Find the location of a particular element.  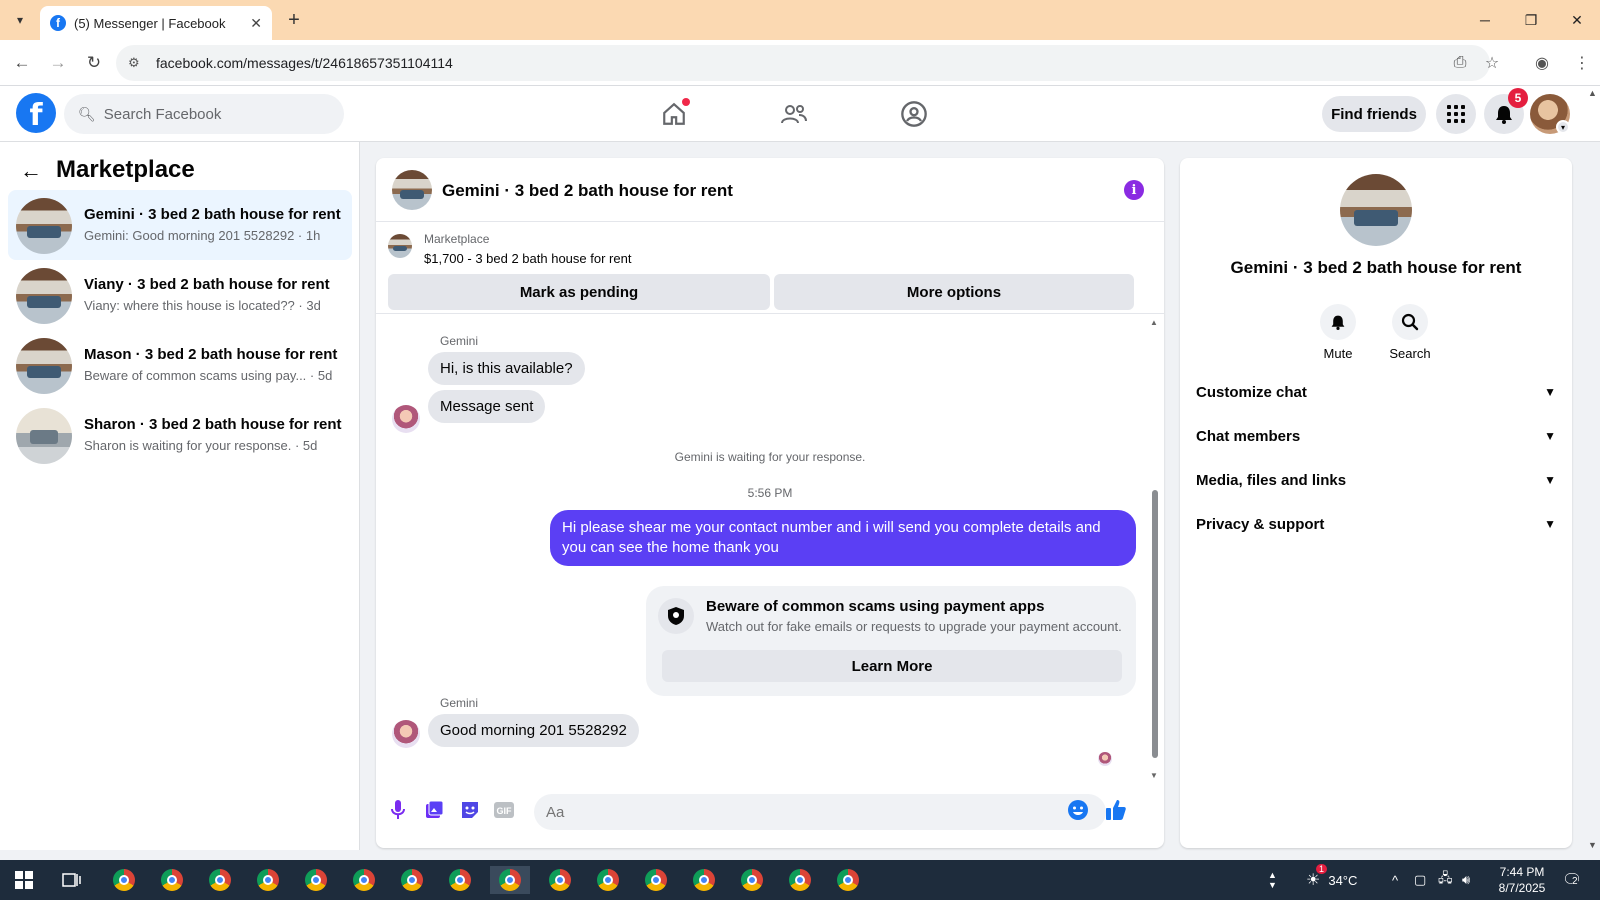

clock: 7:44 PM 8/7/2025 is located at coordinates (1522, 880).